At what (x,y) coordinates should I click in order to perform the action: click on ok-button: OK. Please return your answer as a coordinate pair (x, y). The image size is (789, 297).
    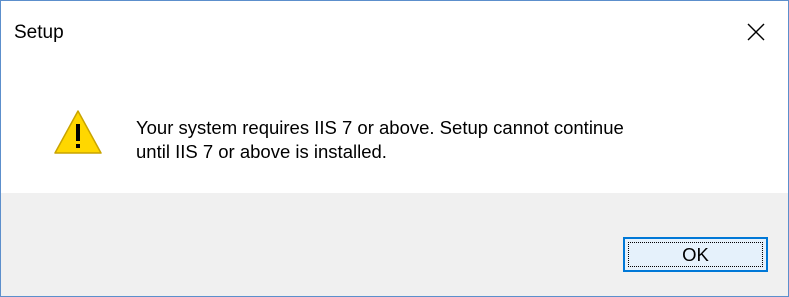
    Looking at the image, I should click on (695, 254).